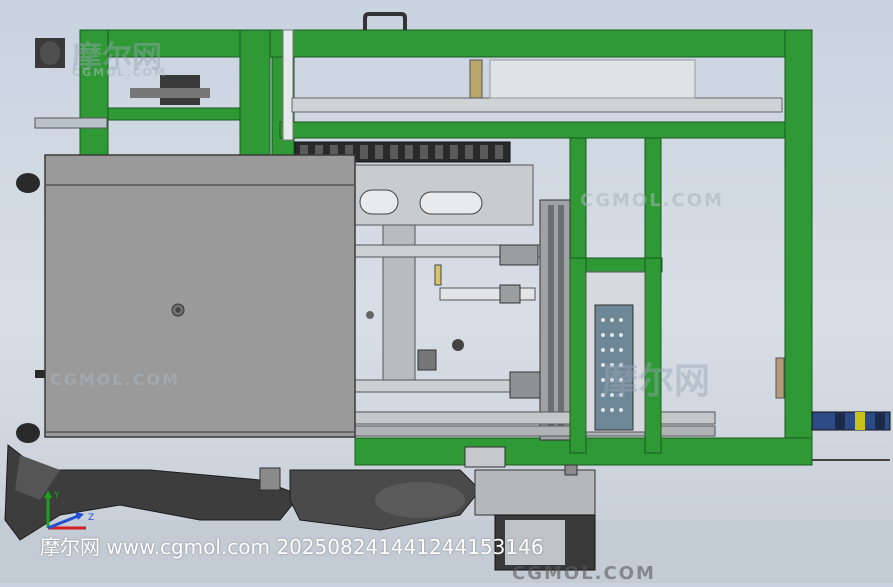 This screenshot has width=893, height=587. What do you see at coordinates (115, 379) in the screenshot?
I see `watermark-left-mid: CGMOL.COM` at bounding box center [115, 379].